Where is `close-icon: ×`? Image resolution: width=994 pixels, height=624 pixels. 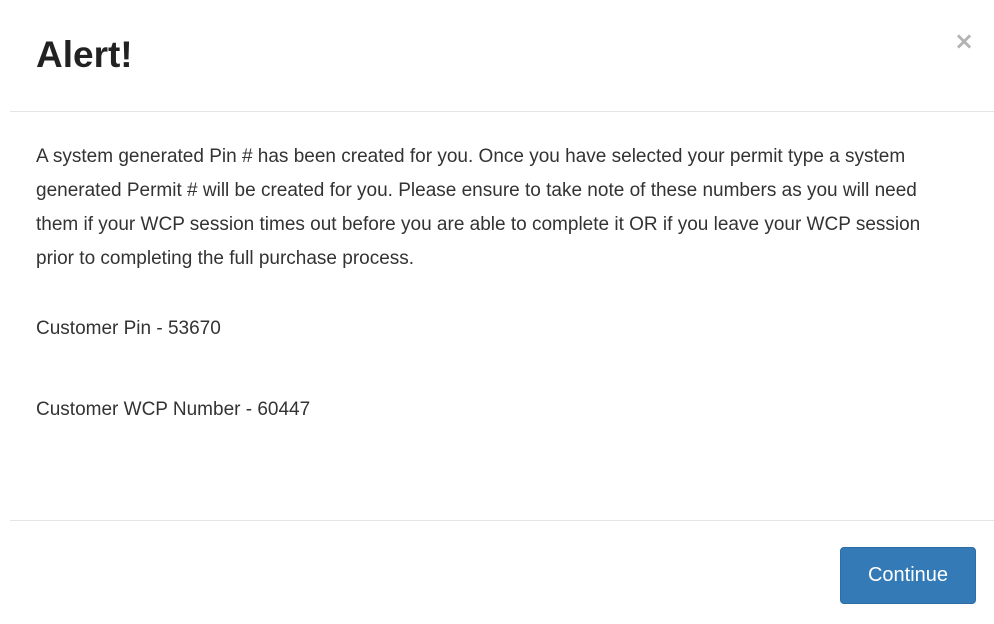
close-icon: × is located at coordinates (964, 41).